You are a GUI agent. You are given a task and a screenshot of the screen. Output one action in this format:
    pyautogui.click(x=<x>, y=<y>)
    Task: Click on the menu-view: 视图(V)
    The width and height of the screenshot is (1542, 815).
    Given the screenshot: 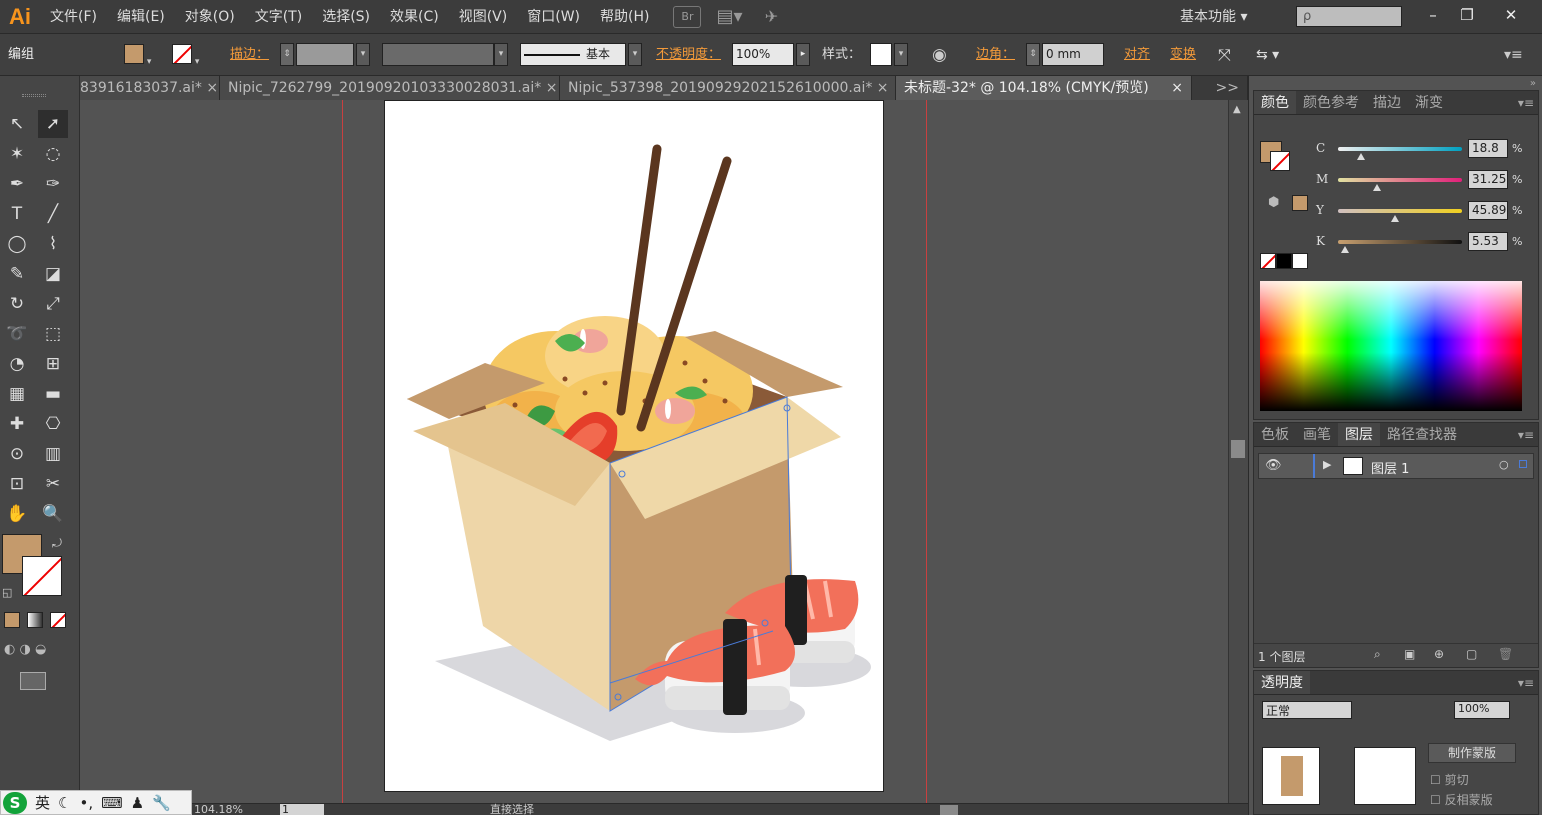 What is the action you would take?
    pyautogui.click(x=483, y=17)
    